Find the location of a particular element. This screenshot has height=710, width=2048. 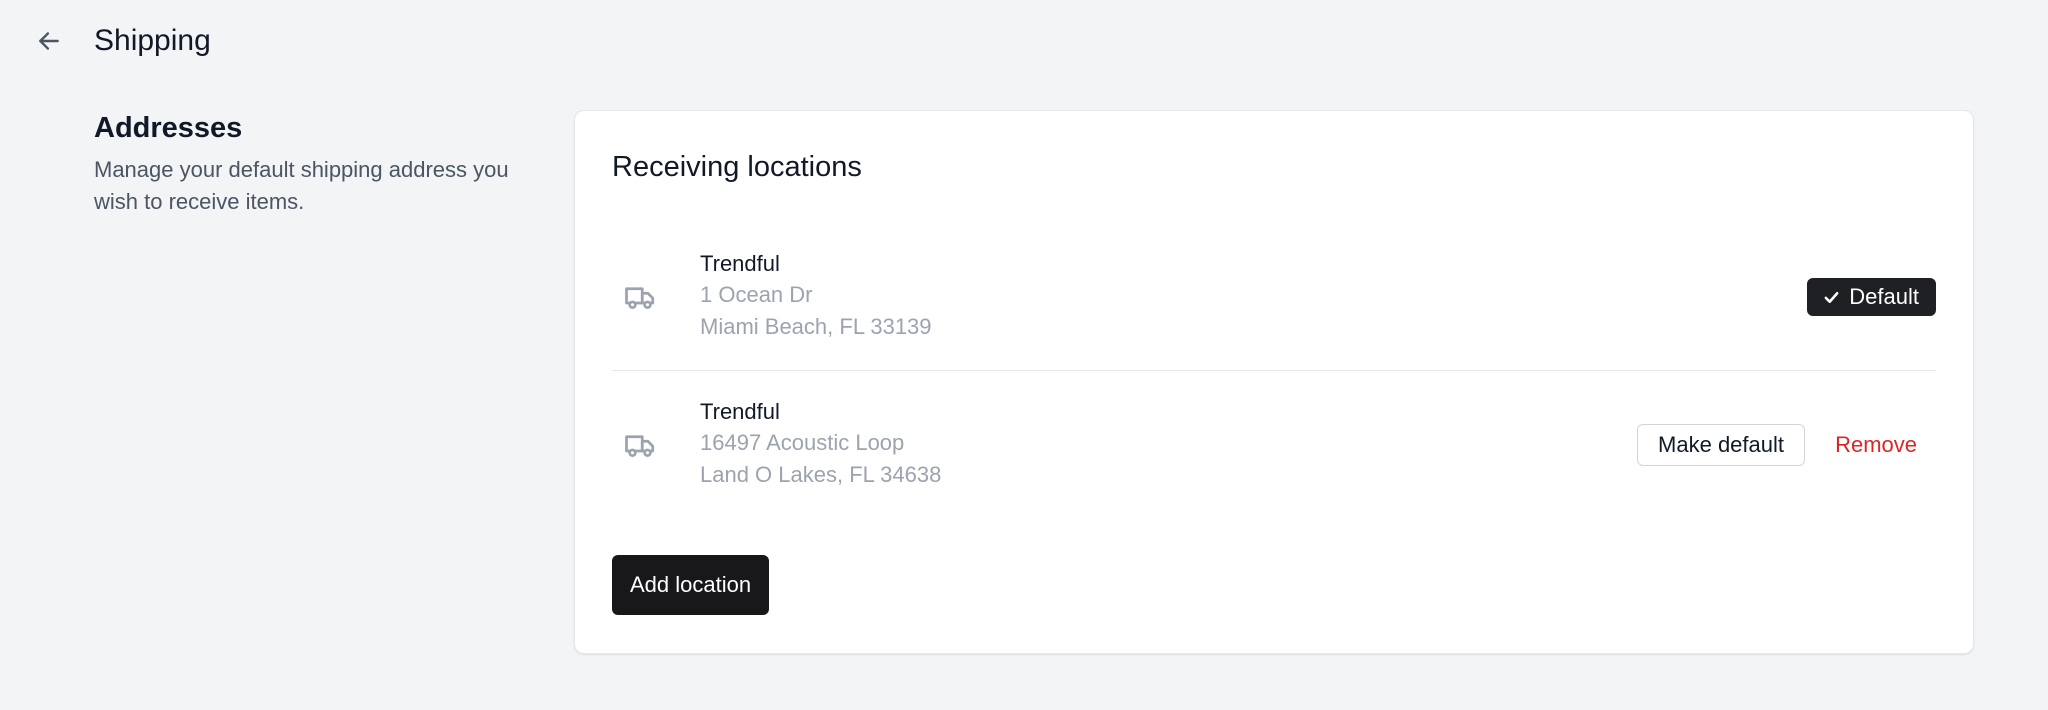

page-header: Shipping is located at coordinates (1024, 41).